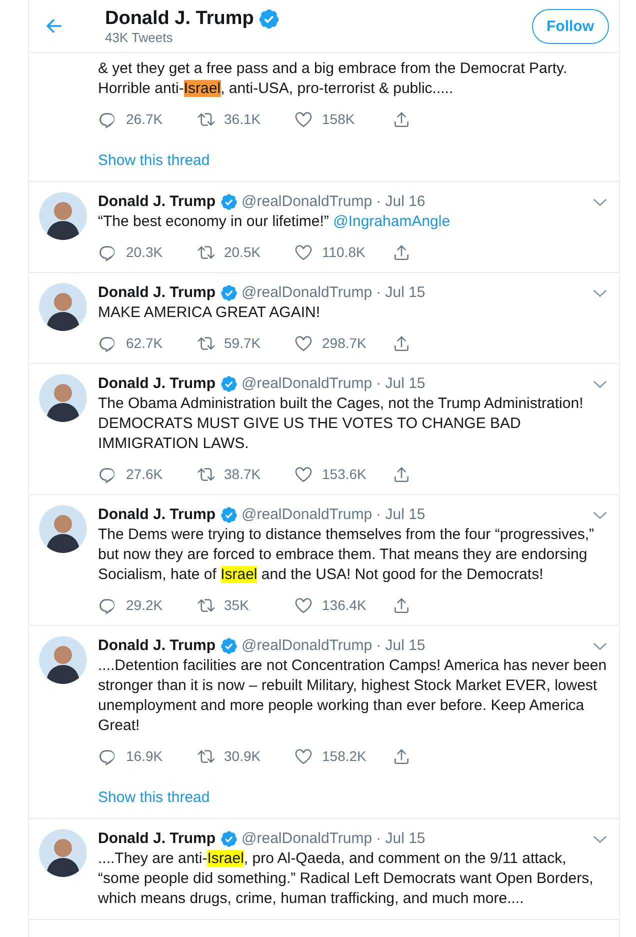 The image size is (636, 937). Describe the element at coordinates (391, 221) in the screenshot. I see `mention-link: @IngrahamAngle` at that location.